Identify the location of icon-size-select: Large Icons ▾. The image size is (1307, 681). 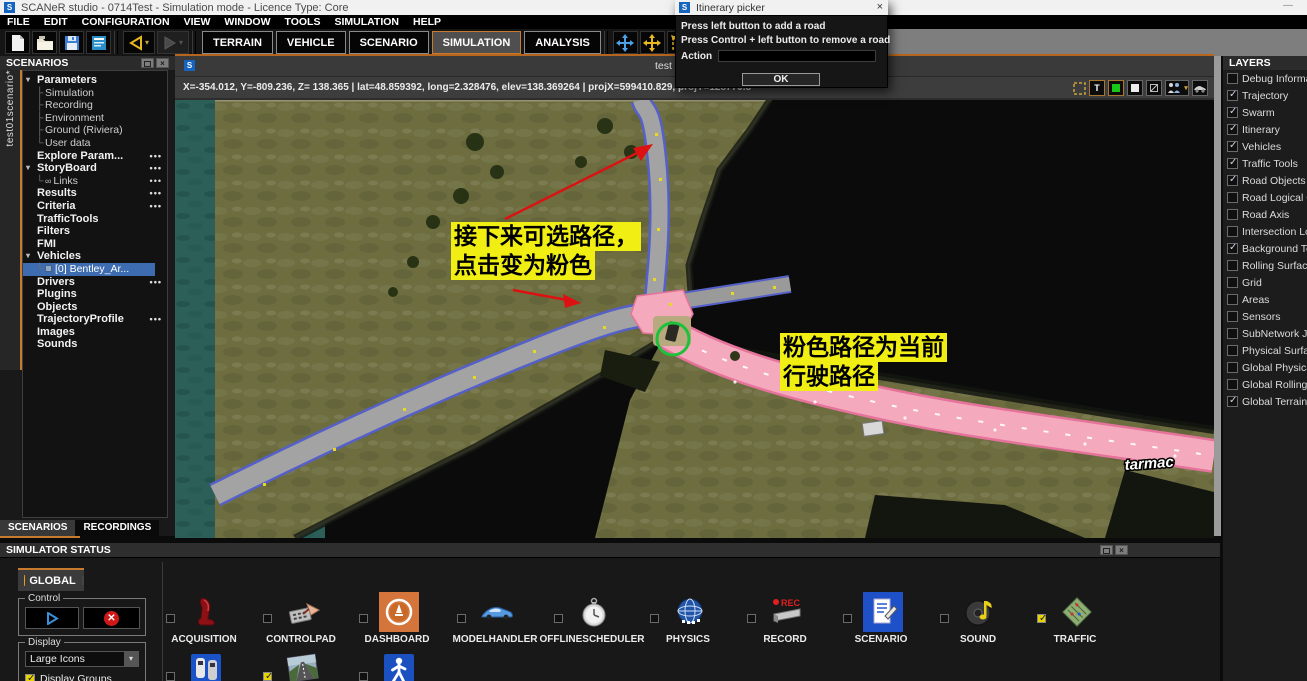
(82, 659).